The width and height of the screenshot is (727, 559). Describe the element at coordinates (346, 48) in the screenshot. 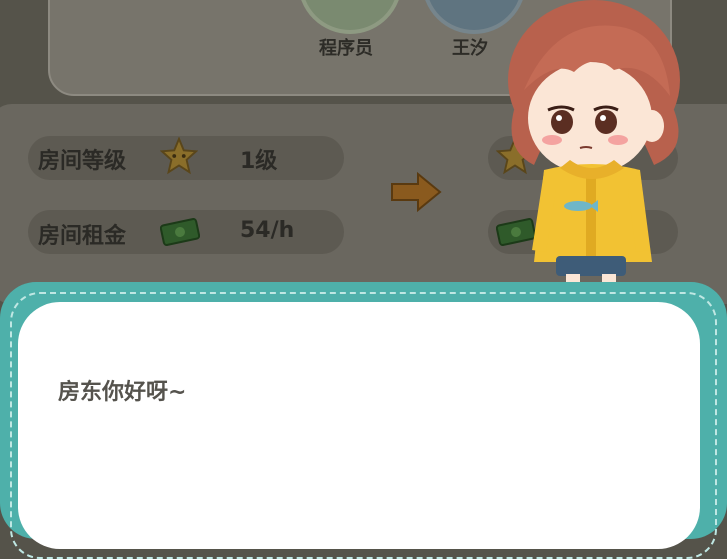

I see `character-name-programmer: 程序员` at that location.